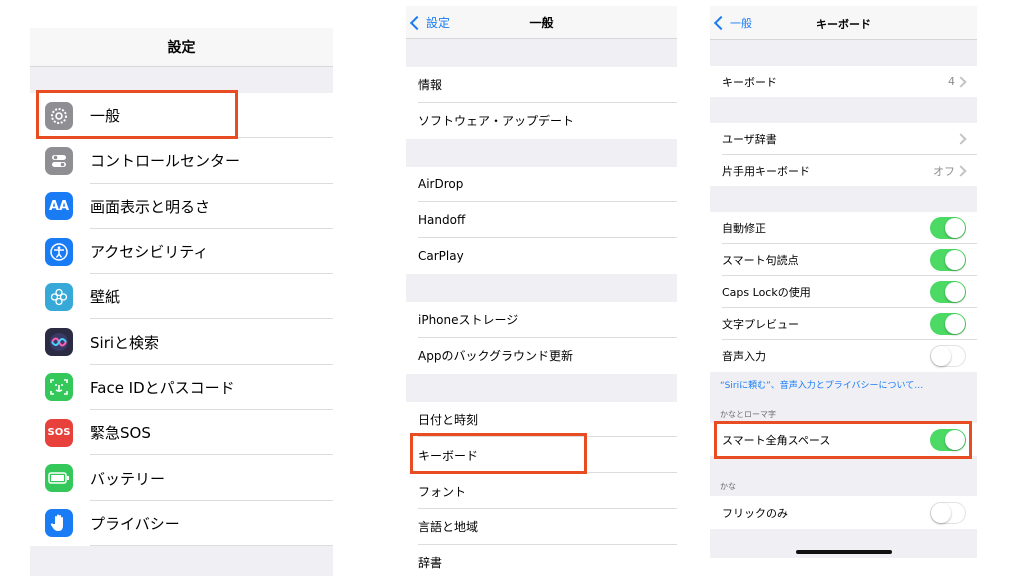  Describe the element at coordinates (843, 228) in the screenshot. I see `keyboard-setting-row: 自動修正` at that location.